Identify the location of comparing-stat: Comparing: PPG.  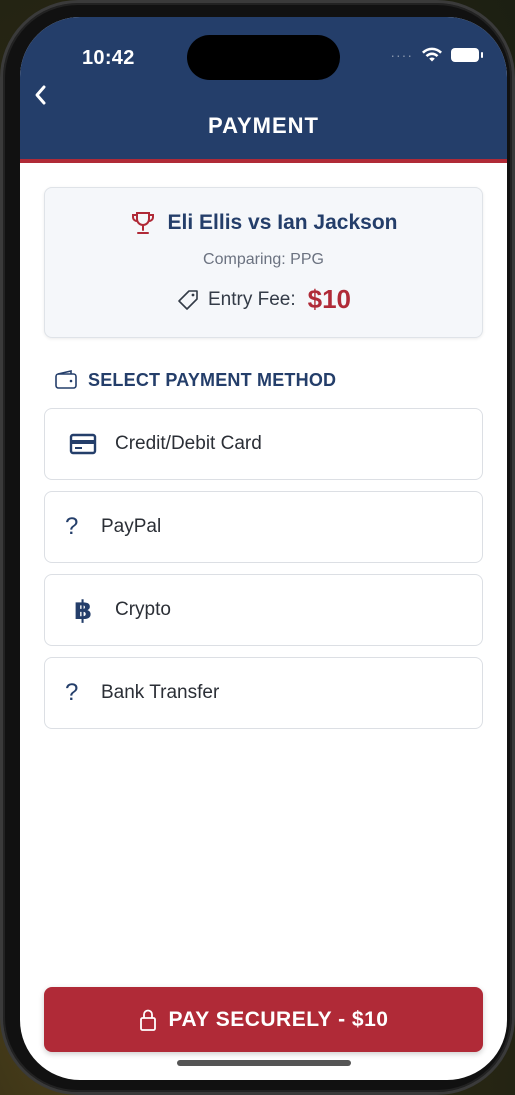
(263, 259).